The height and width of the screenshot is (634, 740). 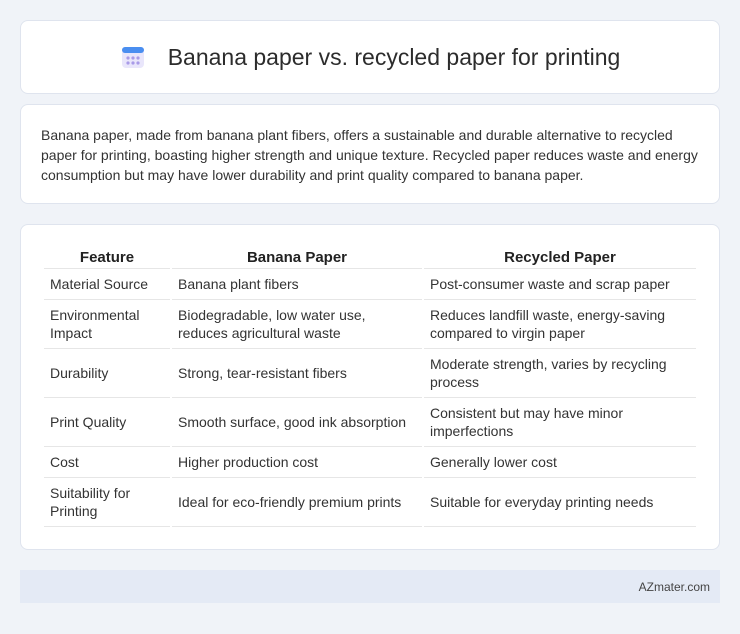 I want to click on table-cell: Ideal for eco-friendly premium prints, so click(x=297, y=502).